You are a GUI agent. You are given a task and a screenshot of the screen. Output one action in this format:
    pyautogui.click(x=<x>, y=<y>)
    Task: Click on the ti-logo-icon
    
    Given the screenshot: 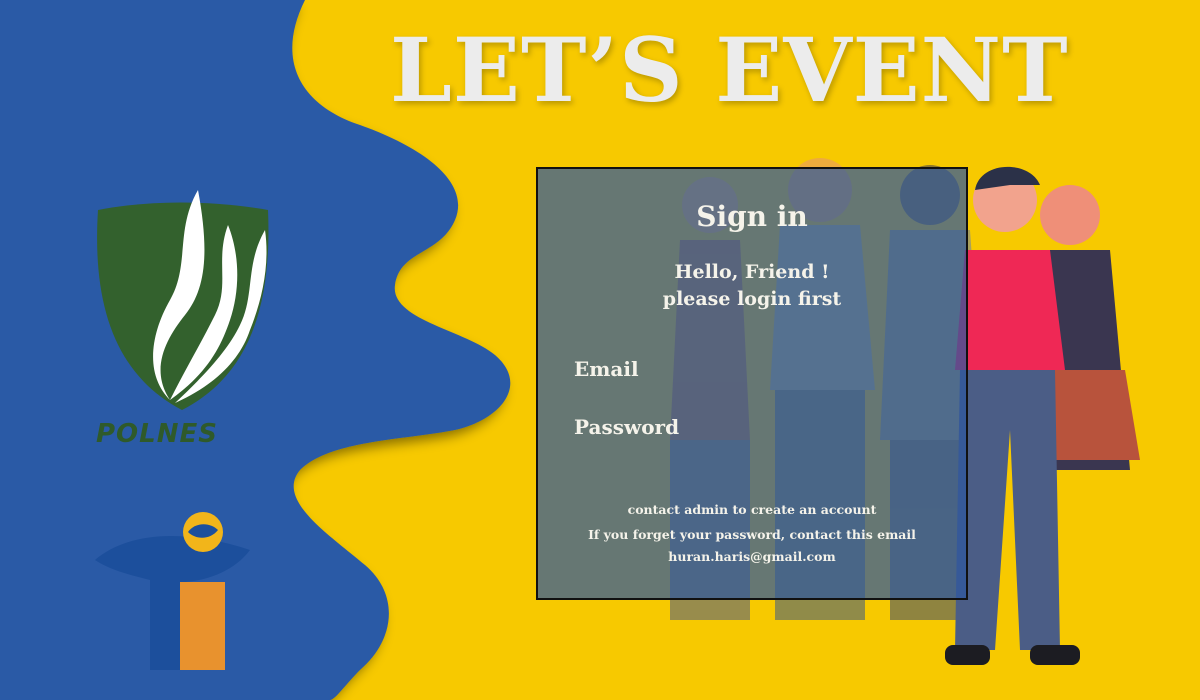 What is the action you would take?
    pyautogui.click(x=172, y=591)
    